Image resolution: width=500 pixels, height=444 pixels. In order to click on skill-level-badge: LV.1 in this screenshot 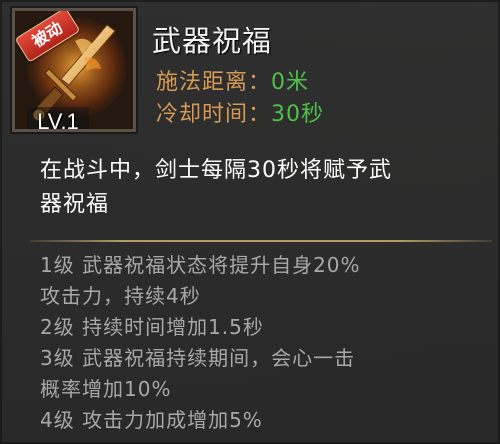, I will do `click(58, 118)`.